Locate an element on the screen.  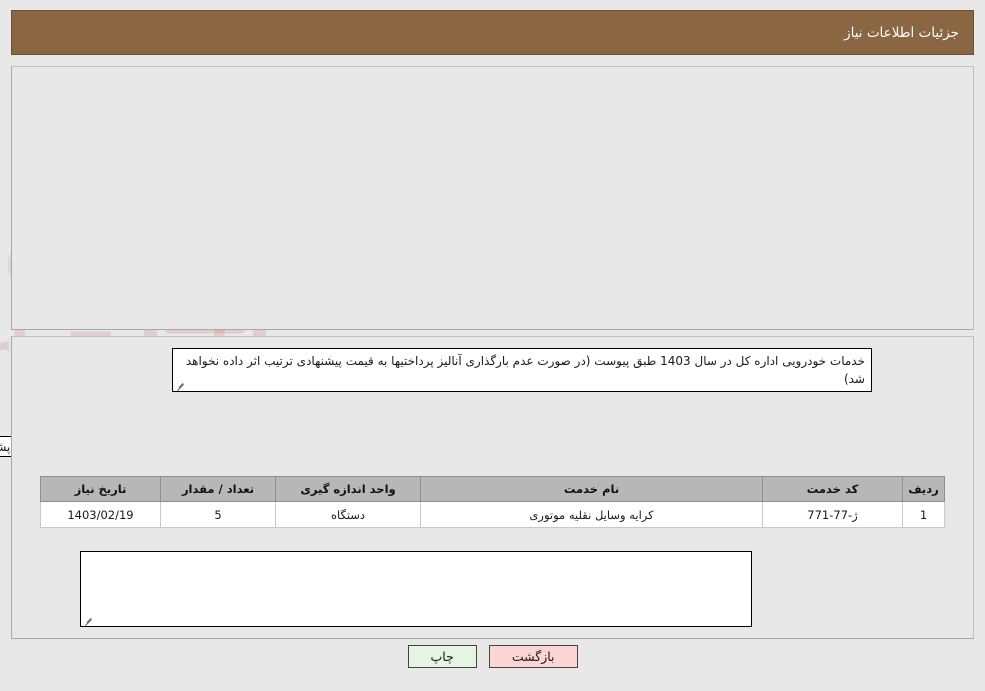
back-button: بازگشت is located at coordinates (533, 656).